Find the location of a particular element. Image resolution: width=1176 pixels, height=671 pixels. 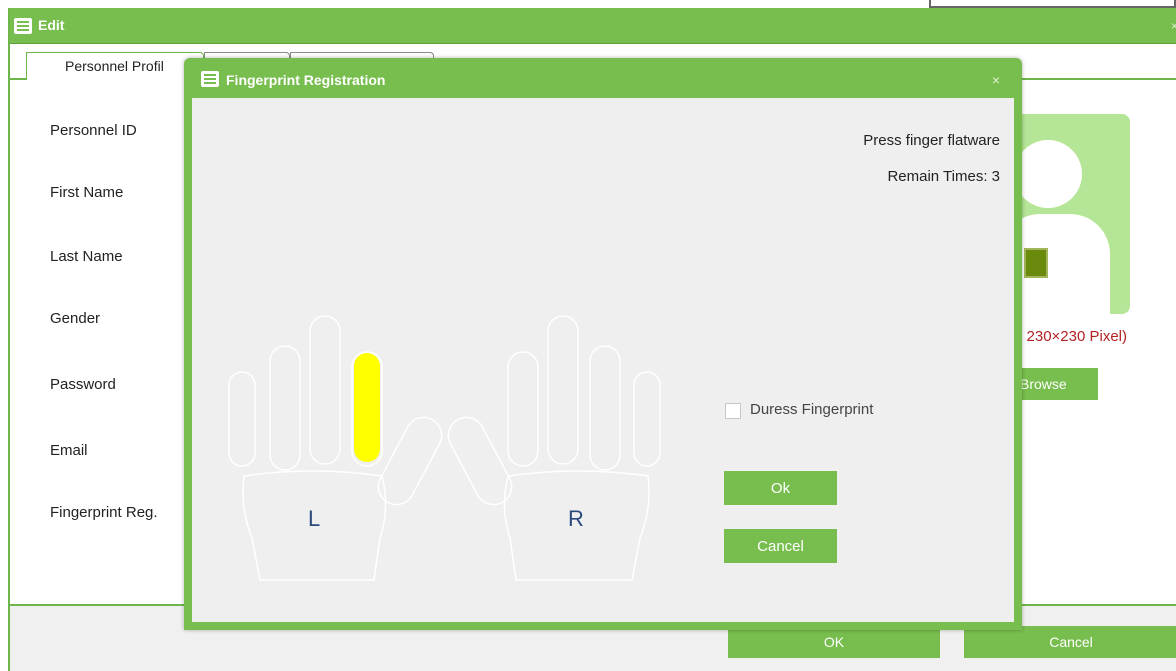

personnel-photo-placeholder is located at coordinates (1070, 214).